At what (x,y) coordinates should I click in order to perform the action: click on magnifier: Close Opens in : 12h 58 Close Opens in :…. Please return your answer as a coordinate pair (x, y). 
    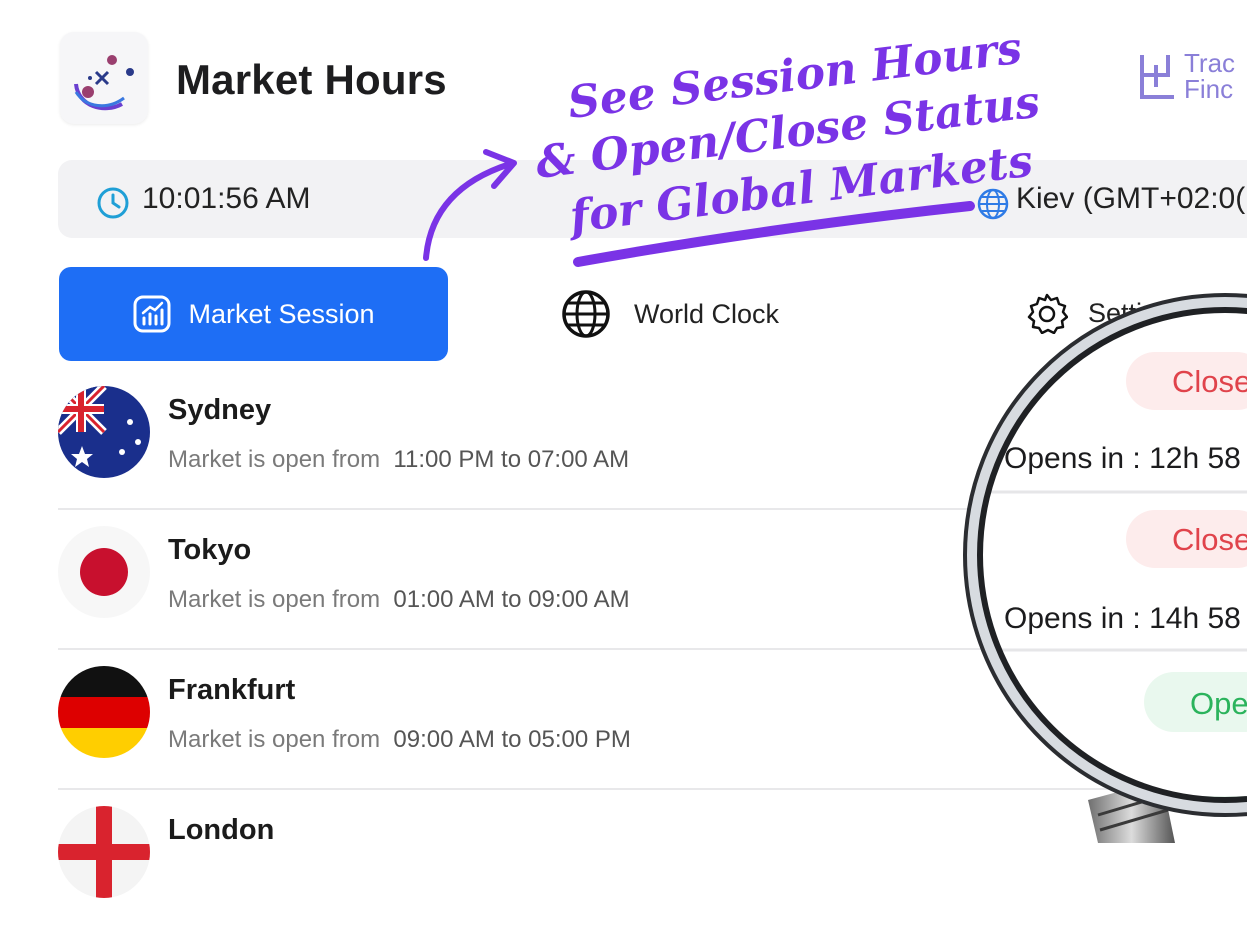
    Looking at the image, I should click on (1105, 568).